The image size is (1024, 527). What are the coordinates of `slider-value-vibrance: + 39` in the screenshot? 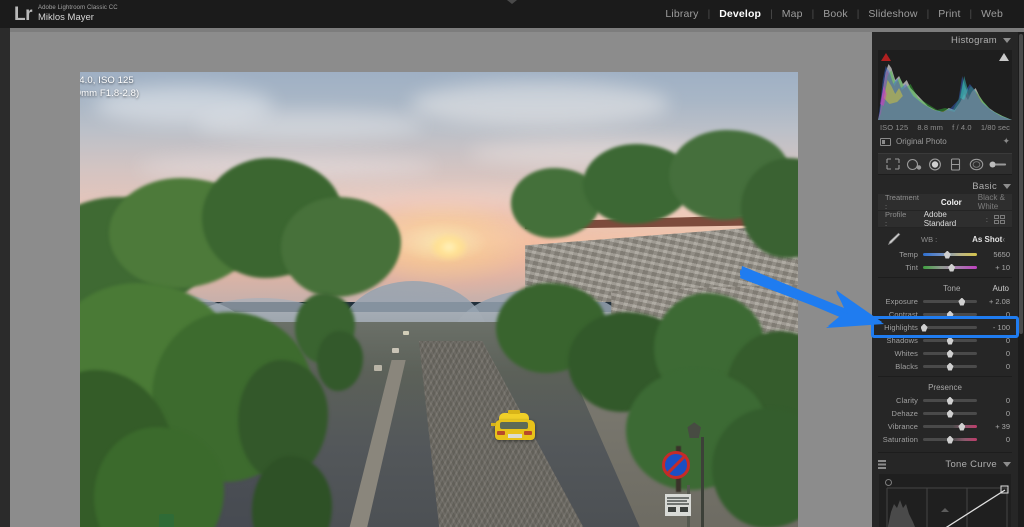 It's located at (996, 426).